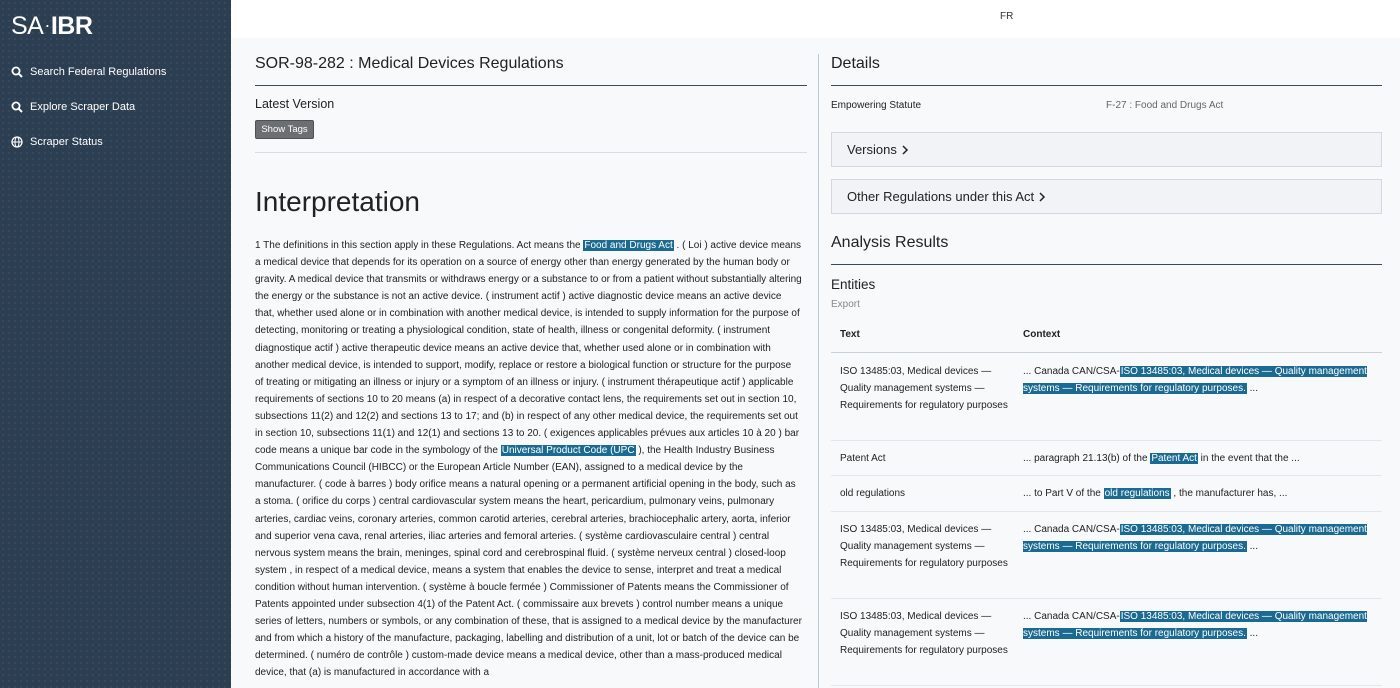 The width and height of the screenshot is (1400, 688). Describe the element at coordinates (818, 371) in the screenshot. I see `column-divider` at that location.